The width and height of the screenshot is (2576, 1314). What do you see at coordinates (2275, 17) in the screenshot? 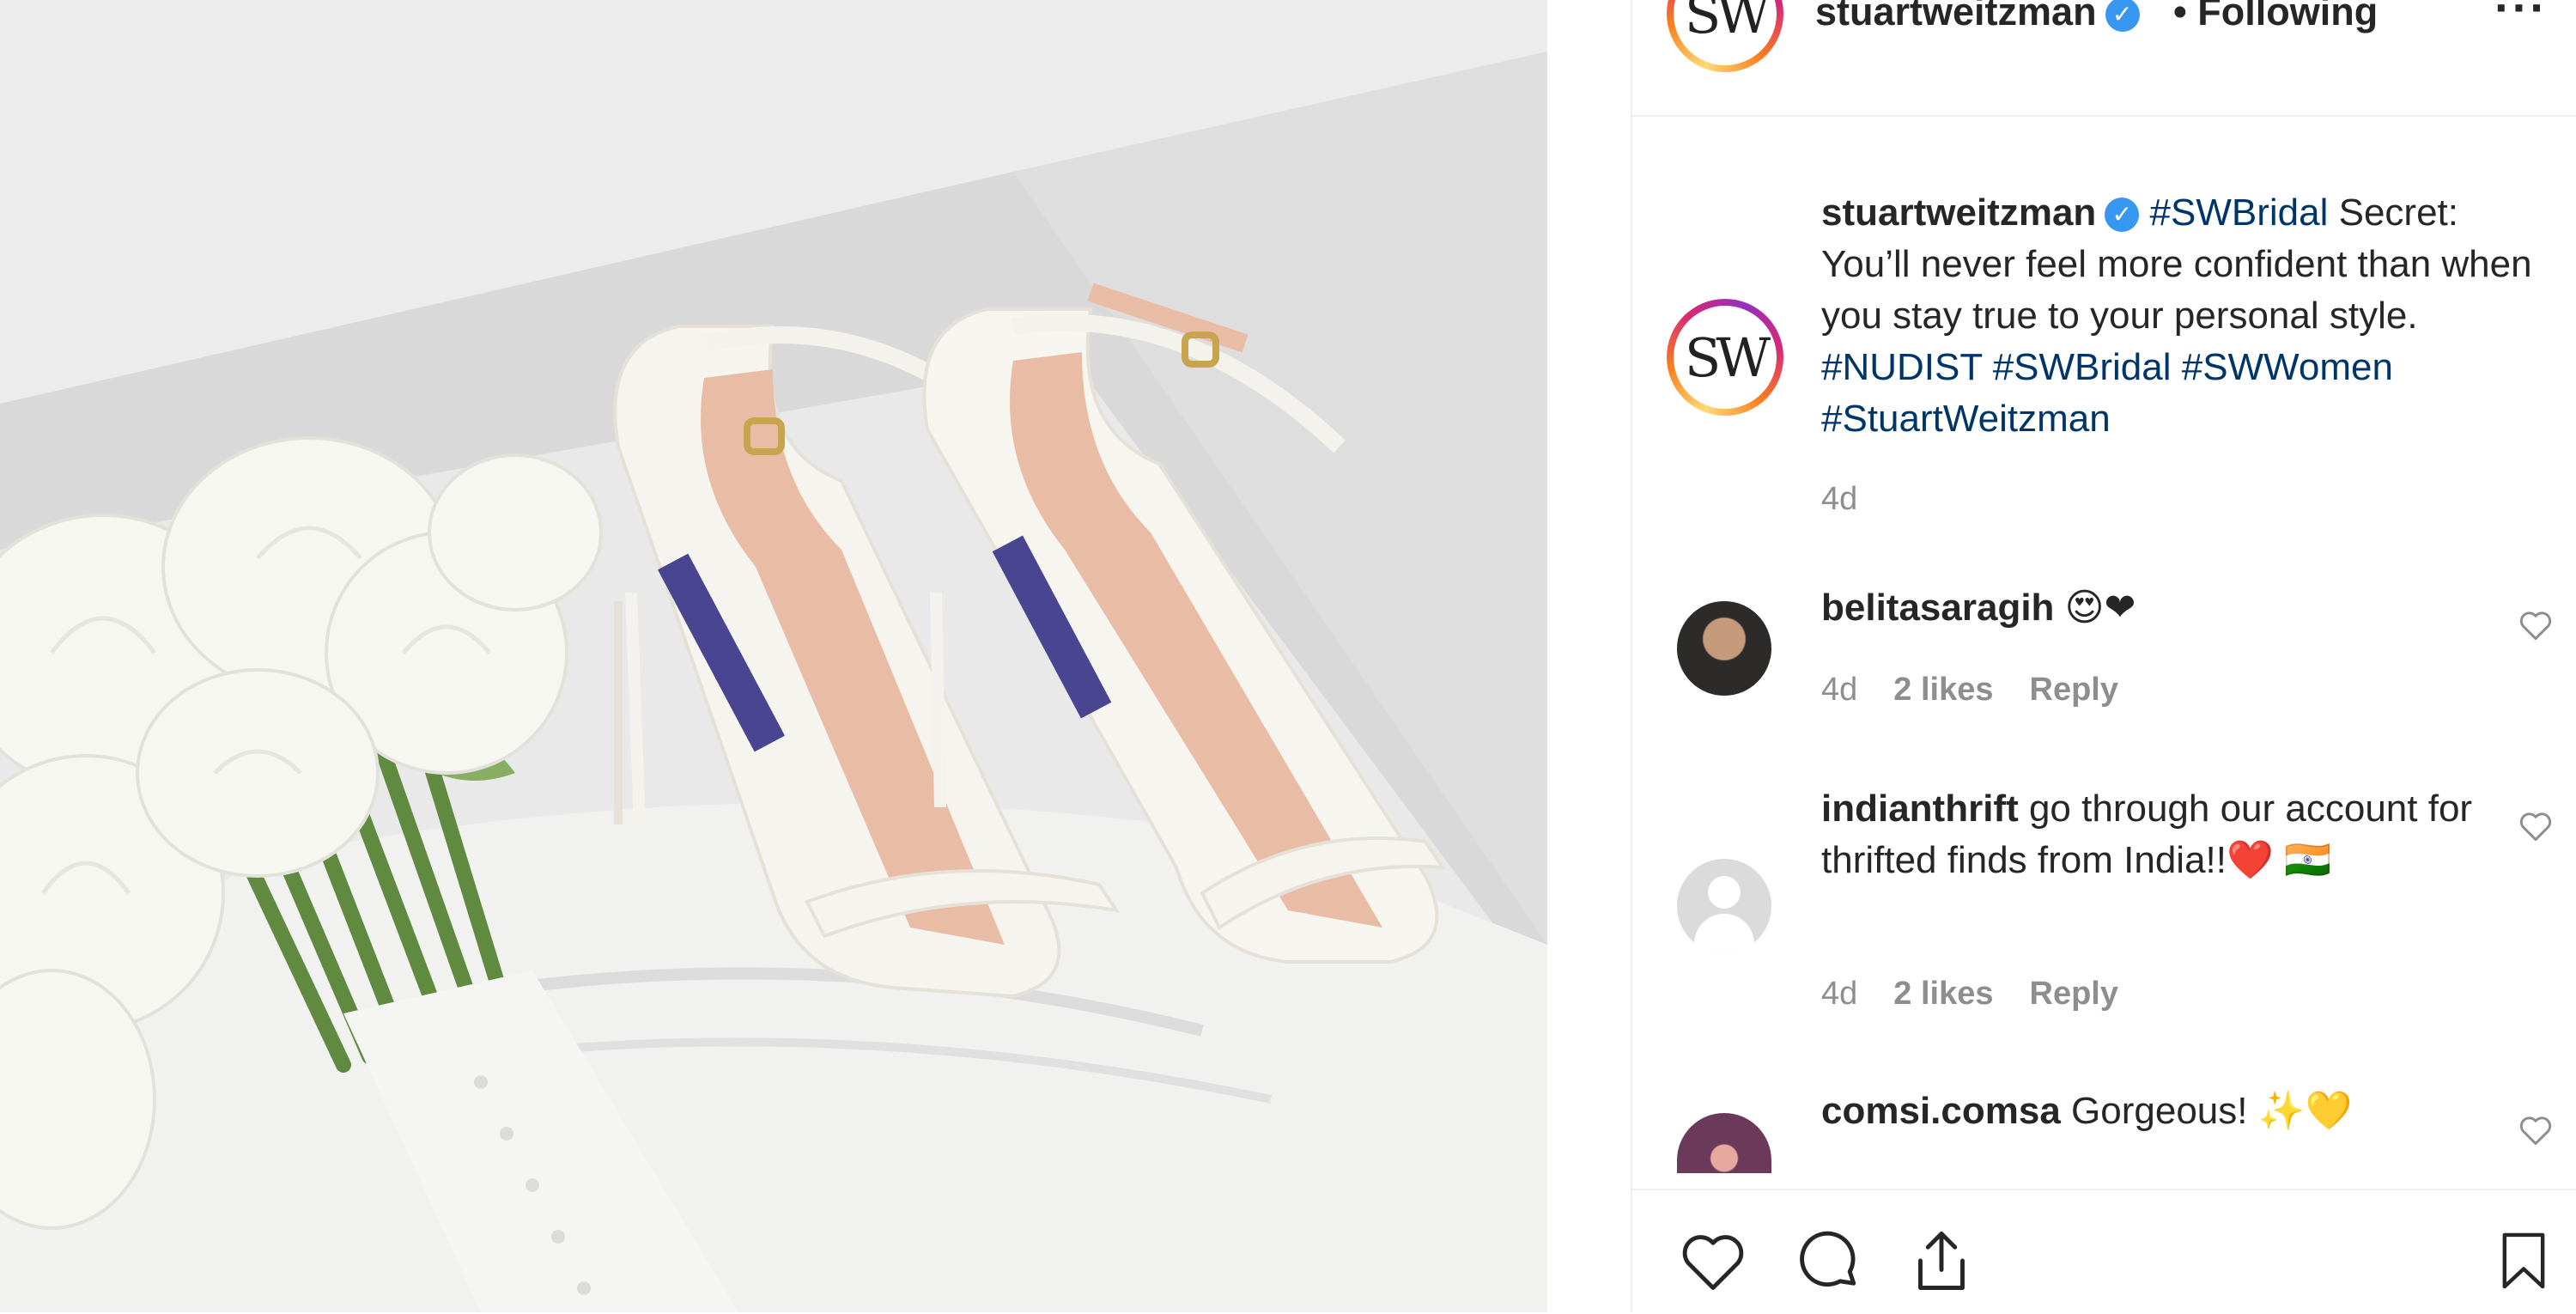
I see `following-button: • Following` at bounding box center [2275, 17].